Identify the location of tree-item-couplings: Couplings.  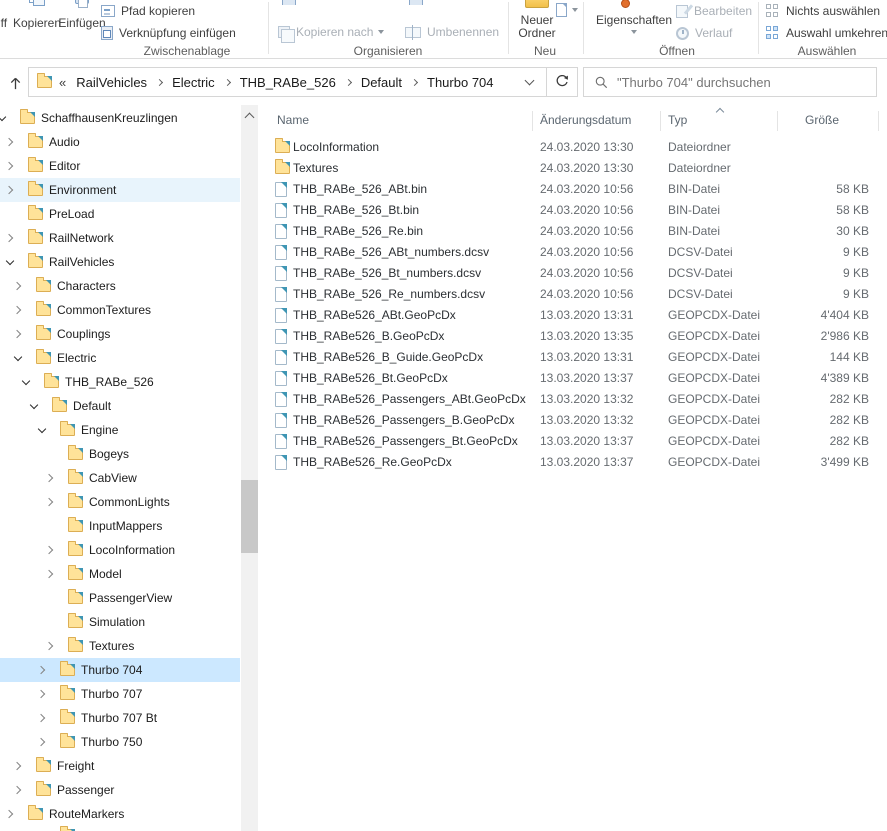
(120, 334).